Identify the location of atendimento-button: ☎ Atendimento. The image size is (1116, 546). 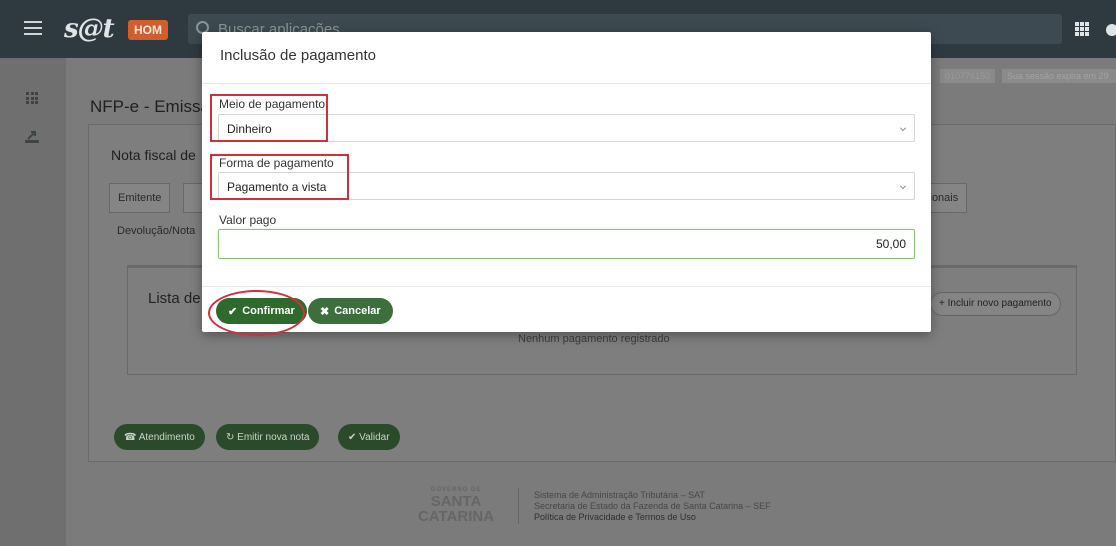
(159, 437).